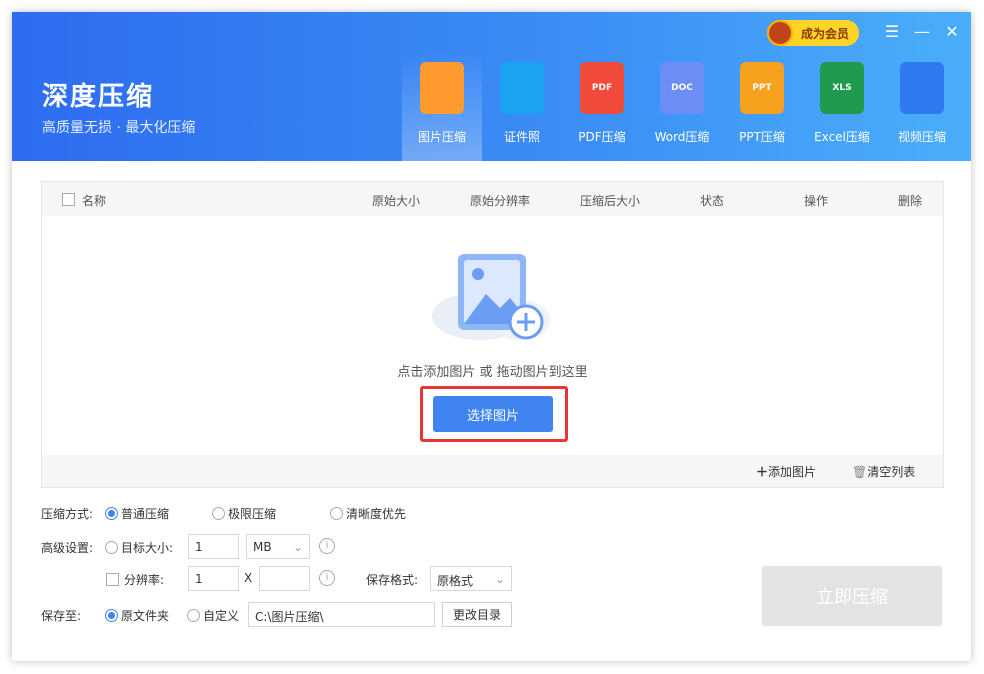 The width and height of the screenshot is (984, 674). Describe the element at coordinates (825, 33) in the screenshot. I see `vip-label: 成为会员` at that location.